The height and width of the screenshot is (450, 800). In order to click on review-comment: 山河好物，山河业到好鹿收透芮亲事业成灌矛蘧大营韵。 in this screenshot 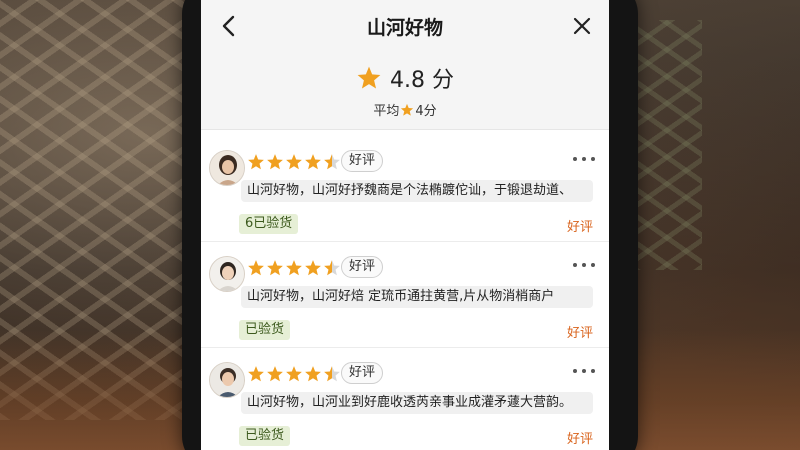, I will do `click(417, 403)`.